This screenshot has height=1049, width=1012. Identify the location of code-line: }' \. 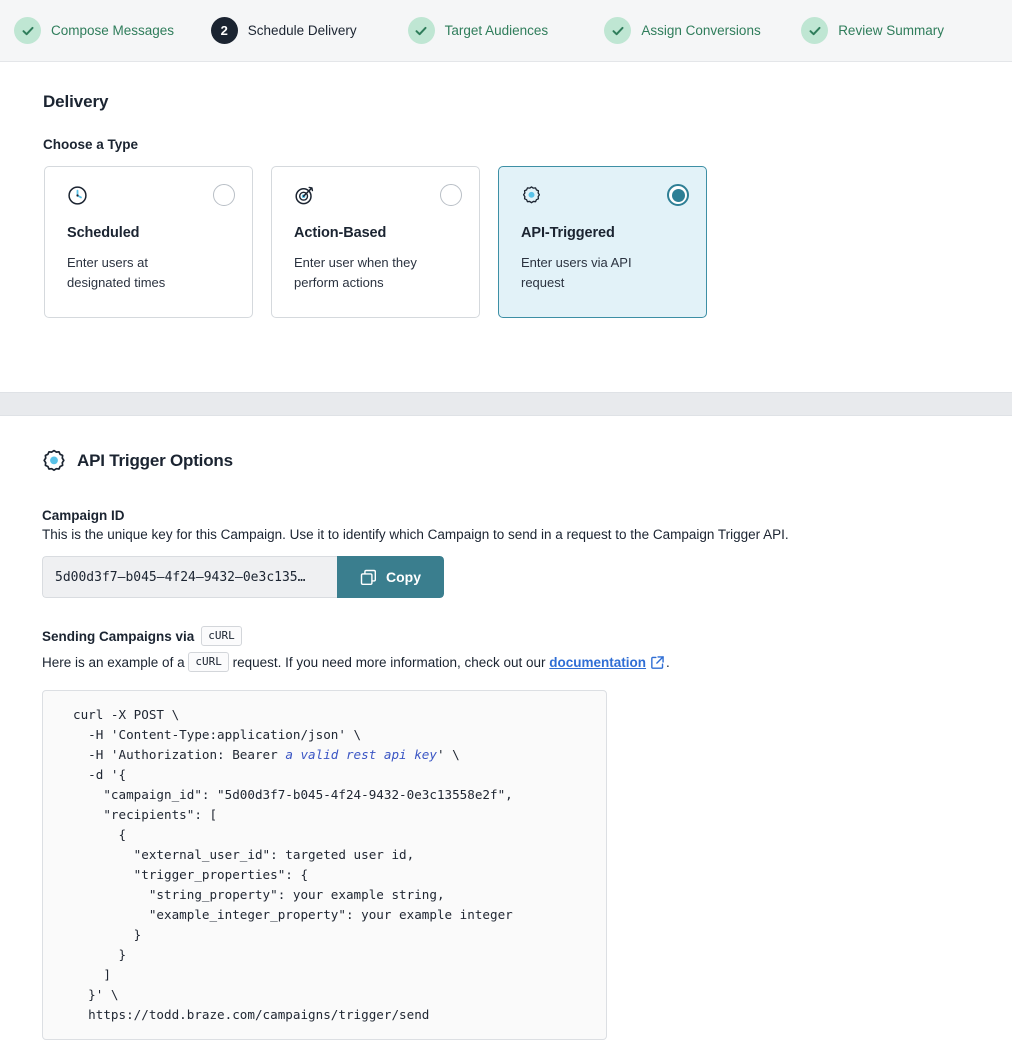
(96, 994).